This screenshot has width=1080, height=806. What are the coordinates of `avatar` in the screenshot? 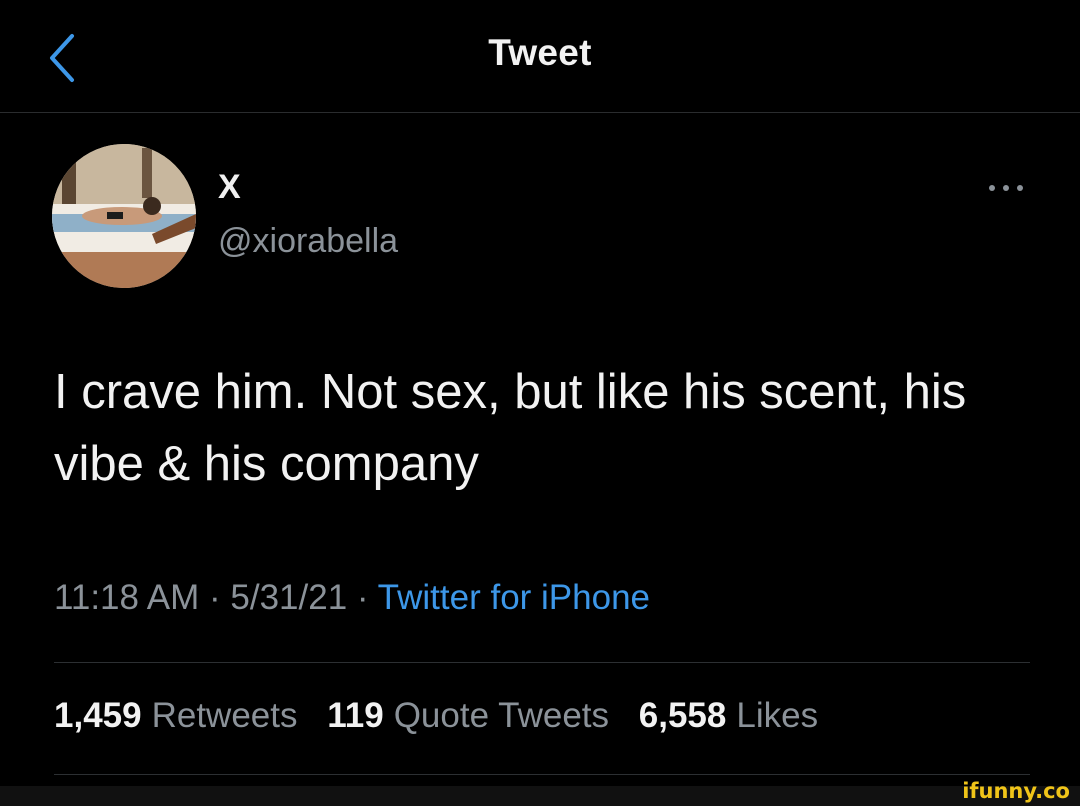 It's located at (124, 216).